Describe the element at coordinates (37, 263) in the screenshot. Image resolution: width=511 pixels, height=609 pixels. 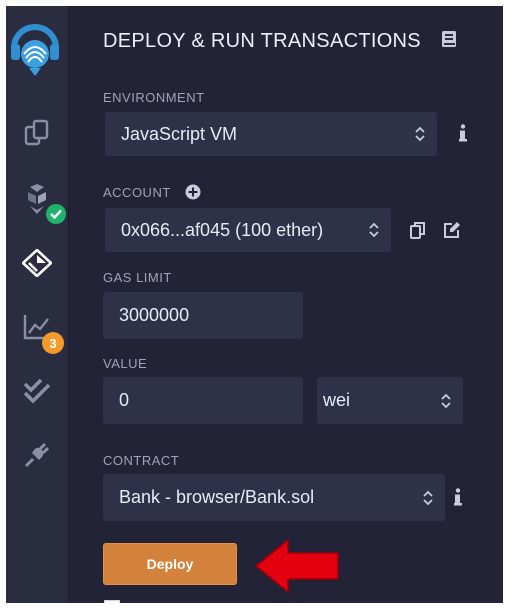
I see `deploy-run-icon` at that location.